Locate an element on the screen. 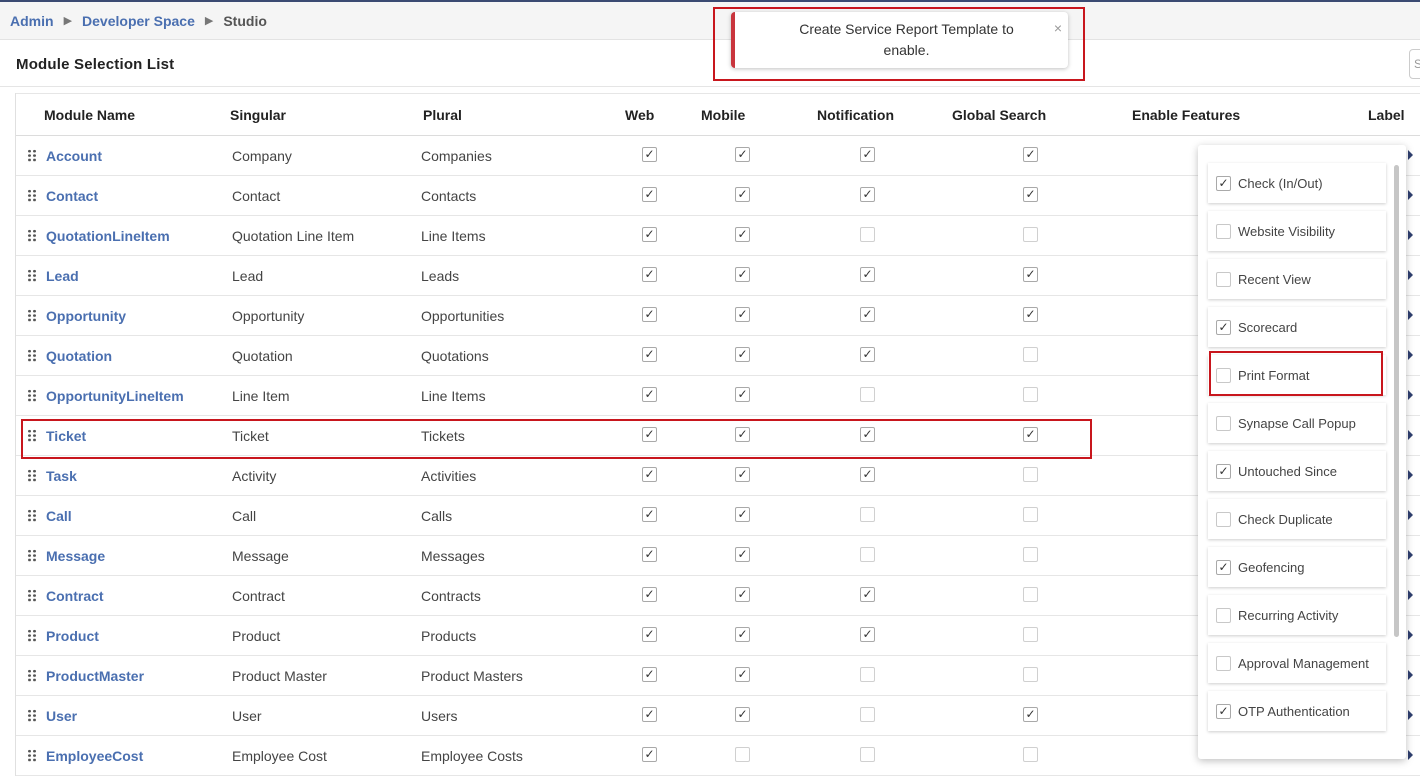  feature-option: Approval Management is located at coordinates (1297, 663).